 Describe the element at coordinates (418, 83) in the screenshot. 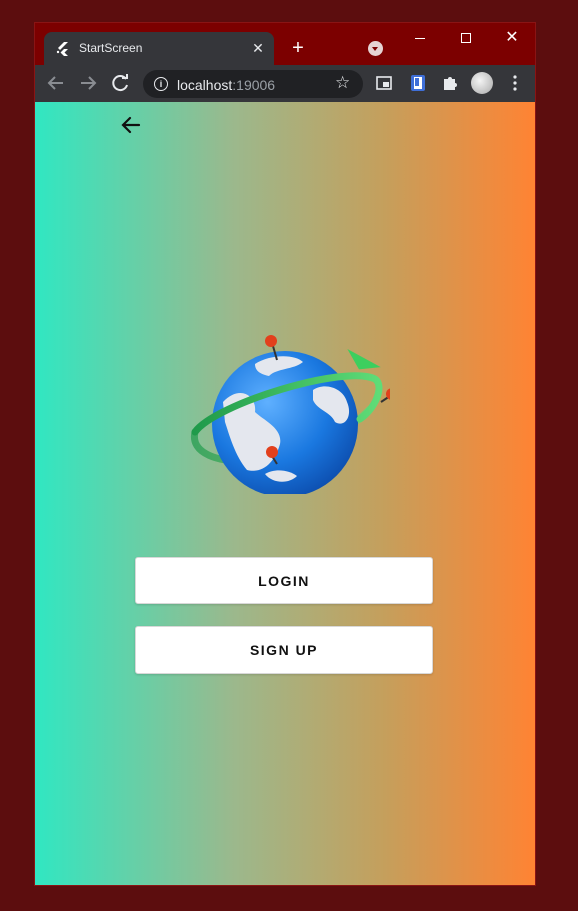

I see `reading-list-icon` at that location.